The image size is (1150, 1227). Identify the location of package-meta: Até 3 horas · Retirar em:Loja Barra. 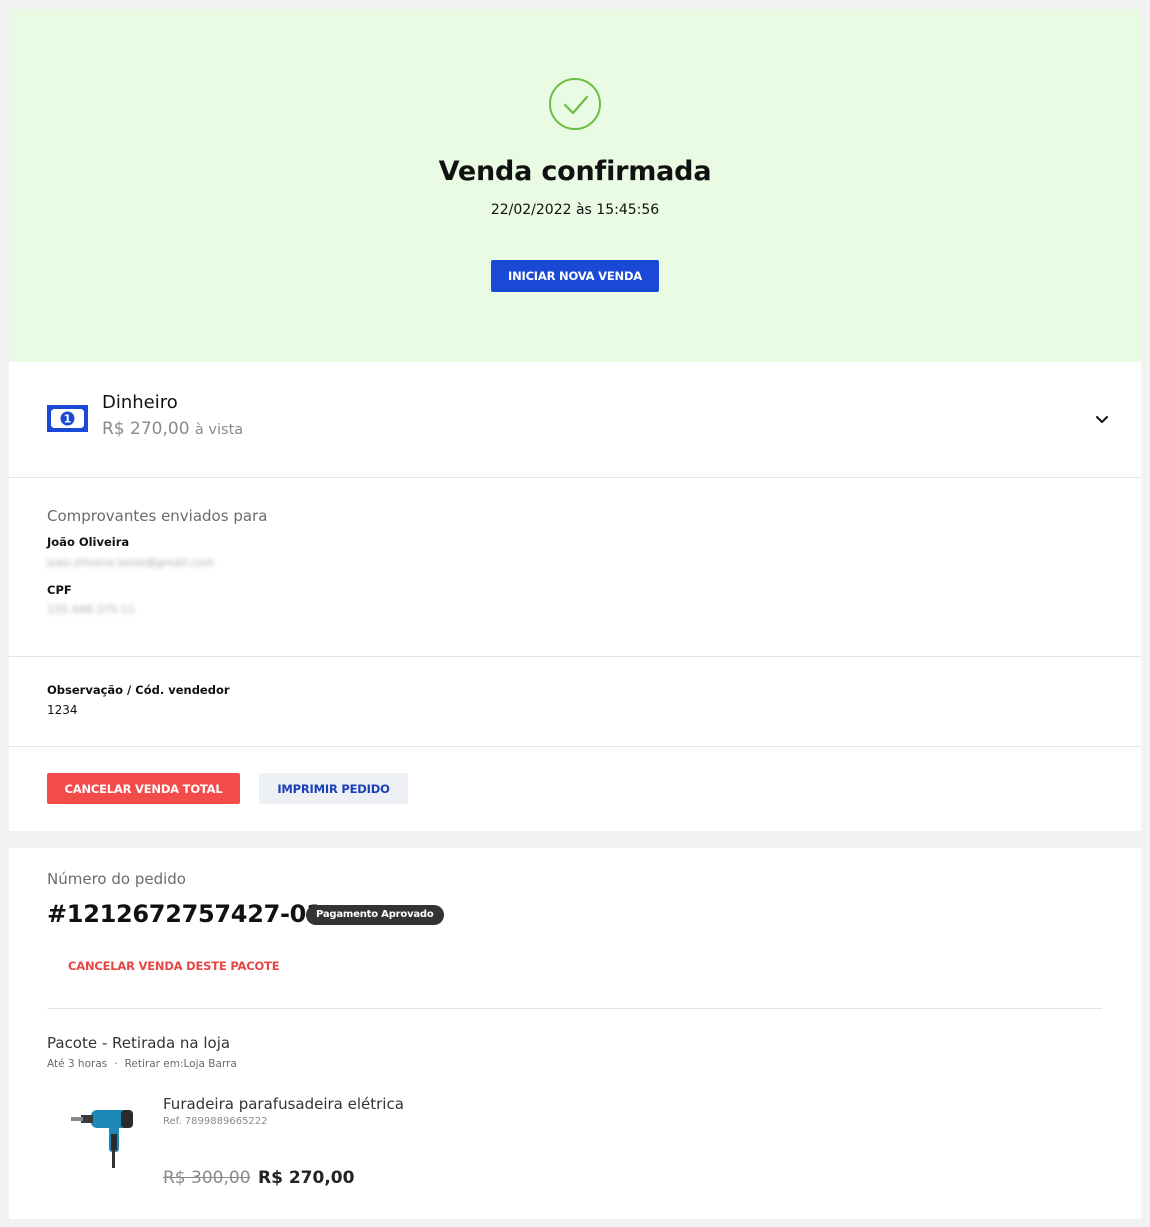
(142, 1064).